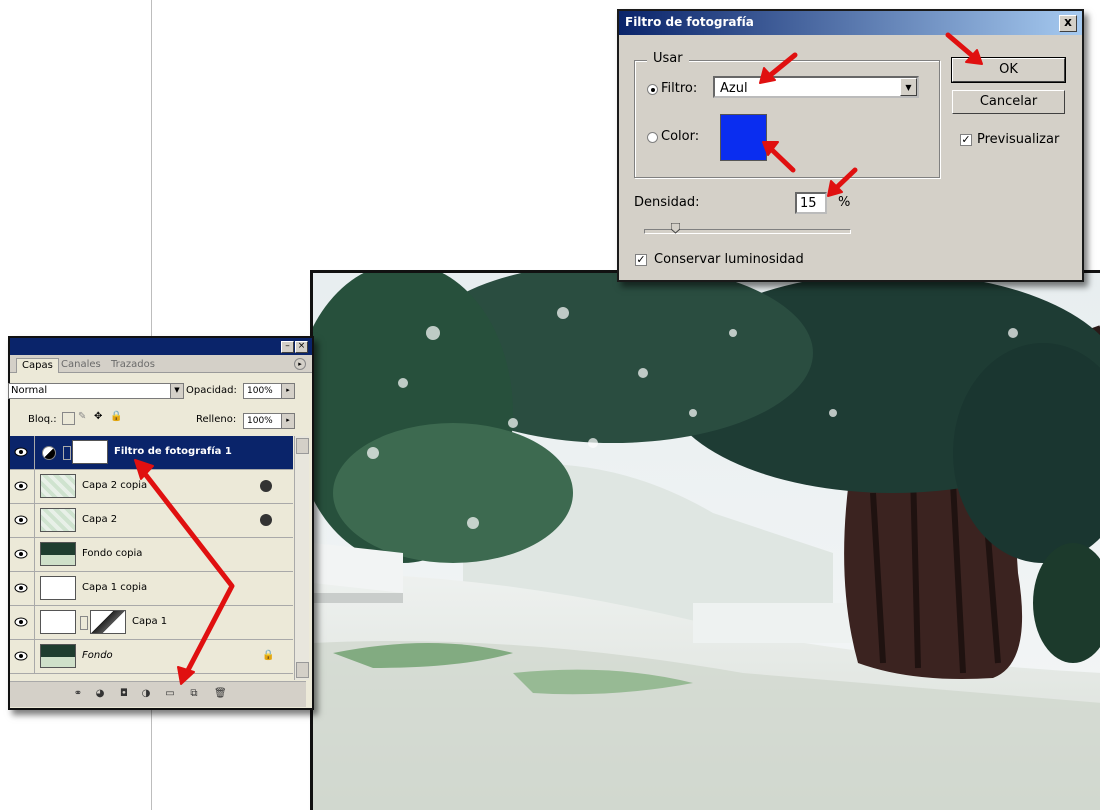  What do you see at coordinates (302, 446) in the screenshot?
I see `scroll-up-button` at bounding box center [302, 446].